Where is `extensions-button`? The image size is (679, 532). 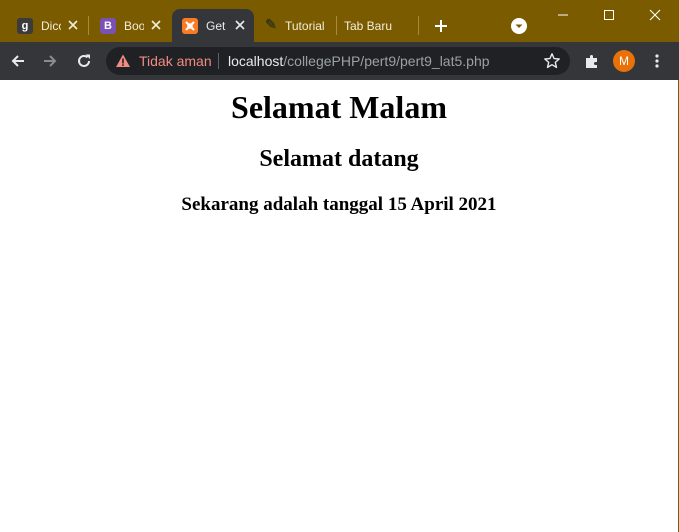 extensions-button is located at coordinates (592, 61).